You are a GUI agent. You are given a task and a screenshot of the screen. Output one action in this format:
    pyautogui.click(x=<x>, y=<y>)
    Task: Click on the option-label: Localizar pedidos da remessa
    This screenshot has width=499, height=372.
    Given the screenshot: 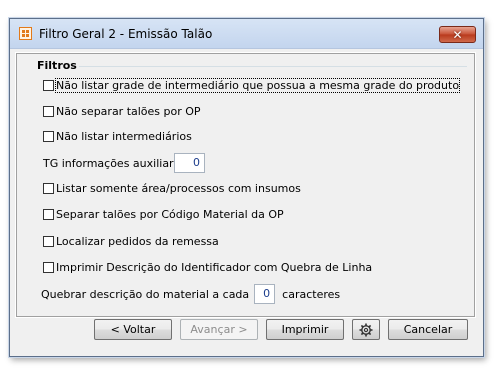 What is the action you would take?
    pyautogui.click(x=137, y=241)
    